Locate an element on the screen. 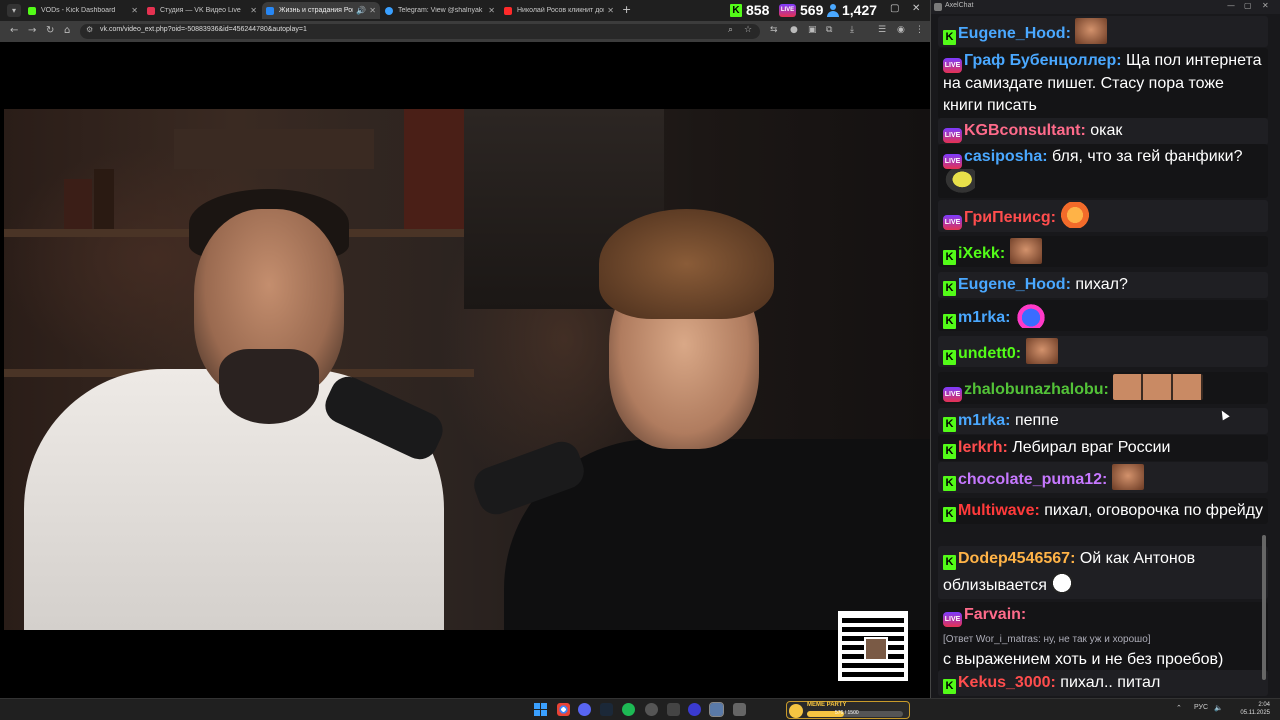 This screenshot has height=720, width=1280. back-icon: ← is located at coordinates (14, 30).